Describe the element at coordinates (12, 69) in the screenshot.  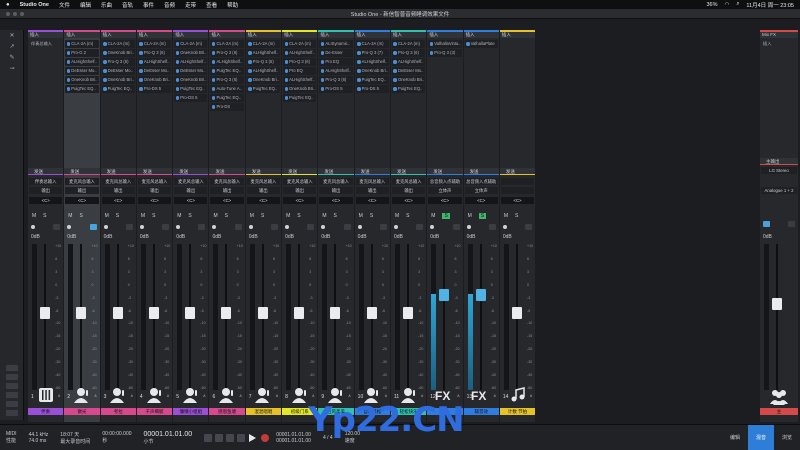
I see `route-icon: ⊸` at that location.